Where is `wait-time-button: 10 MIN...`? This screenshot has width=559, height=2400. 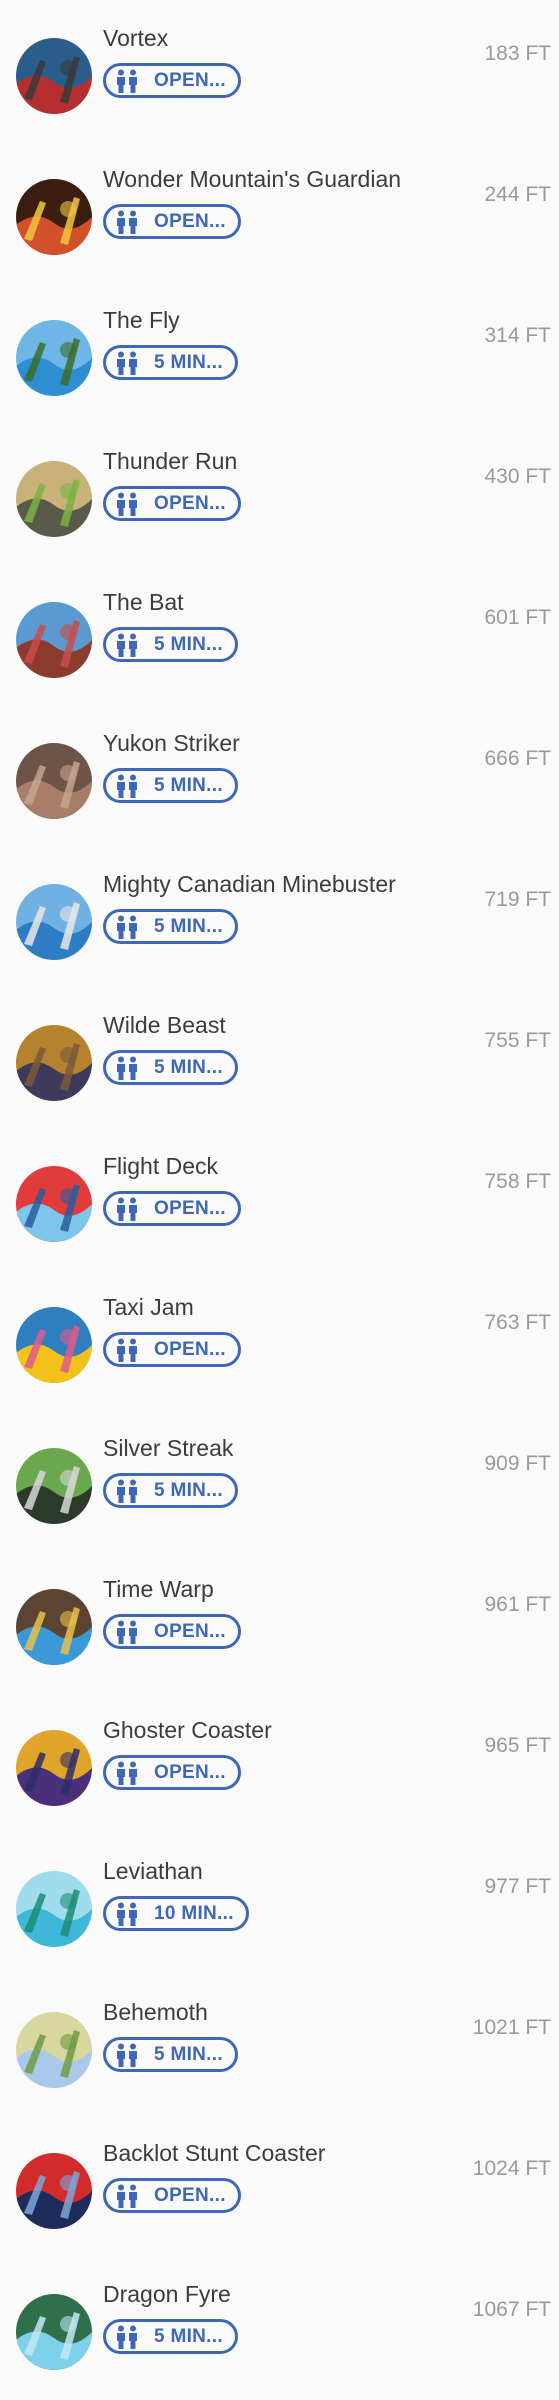 wait-time-button: 10 MIN... is located at coordinates (176, 1913).